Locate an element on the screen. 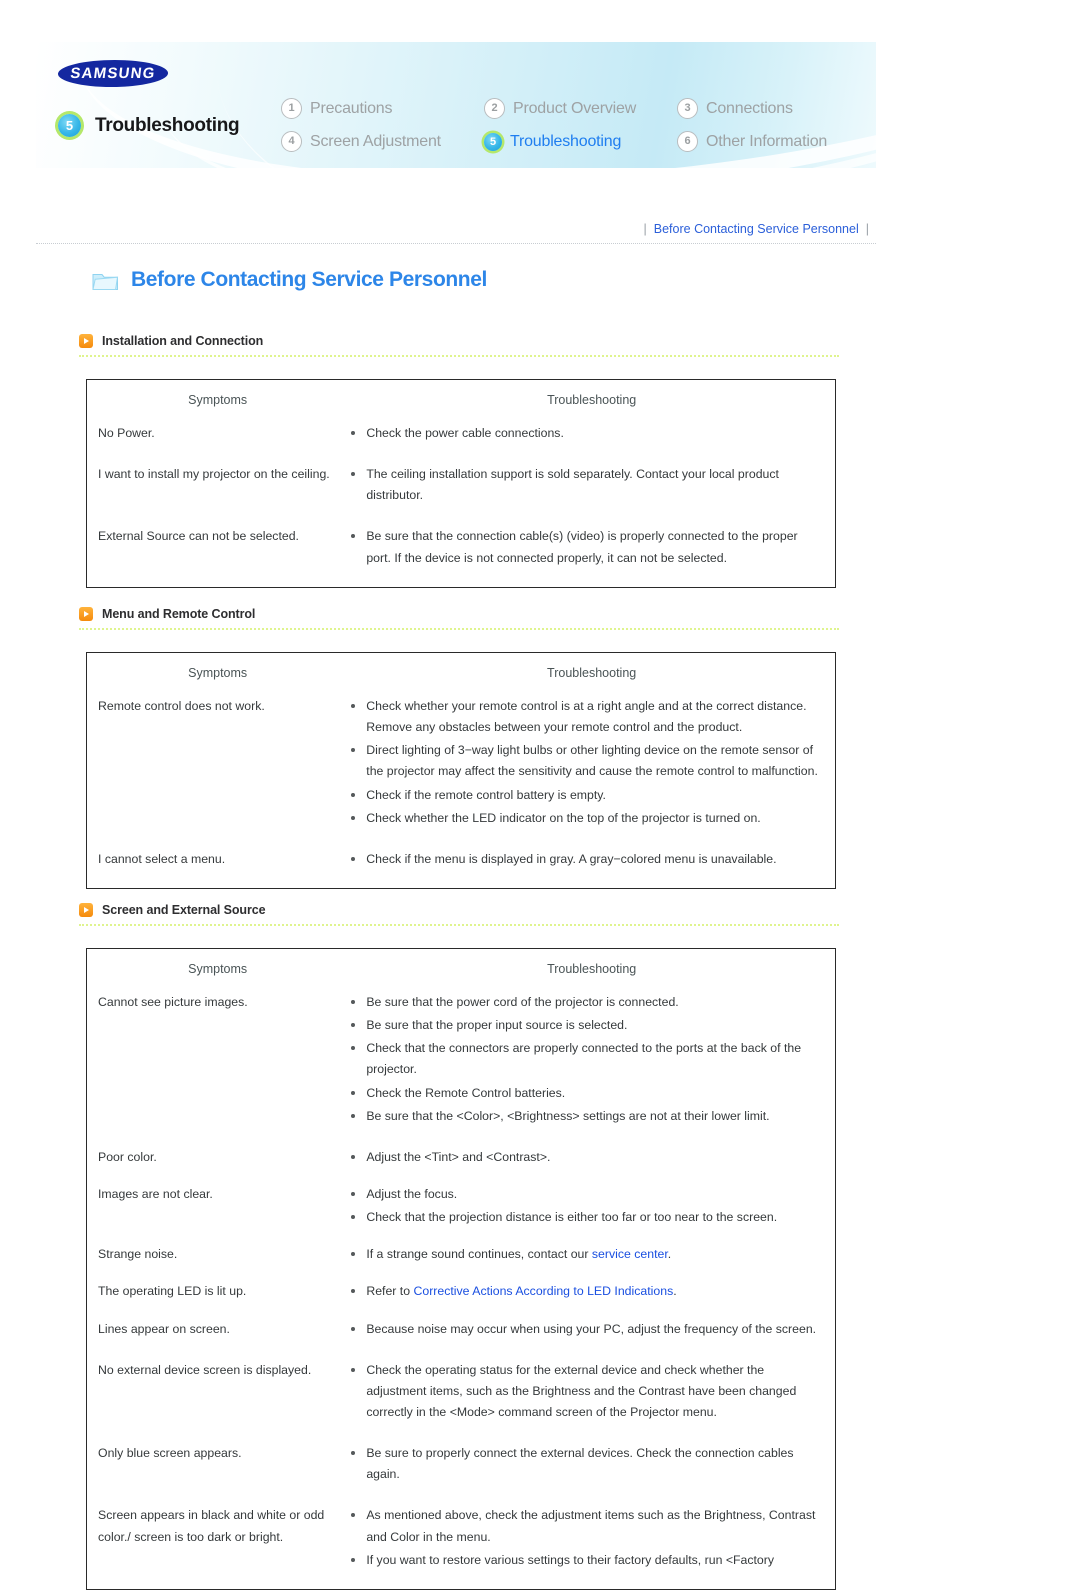 This screenshot has height=1590, width=1080. symptom-cell: Poor color. is located at coordinates (127, 1156).